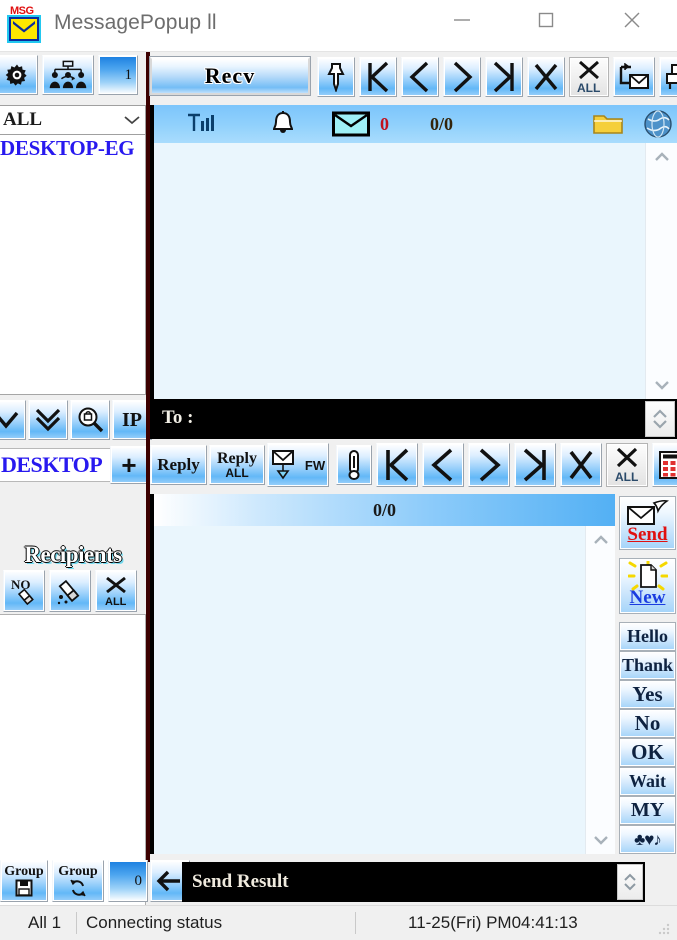 The image size is (677, 940). I want to click on symbols-button: ♣♥♪, so click(647, 839).